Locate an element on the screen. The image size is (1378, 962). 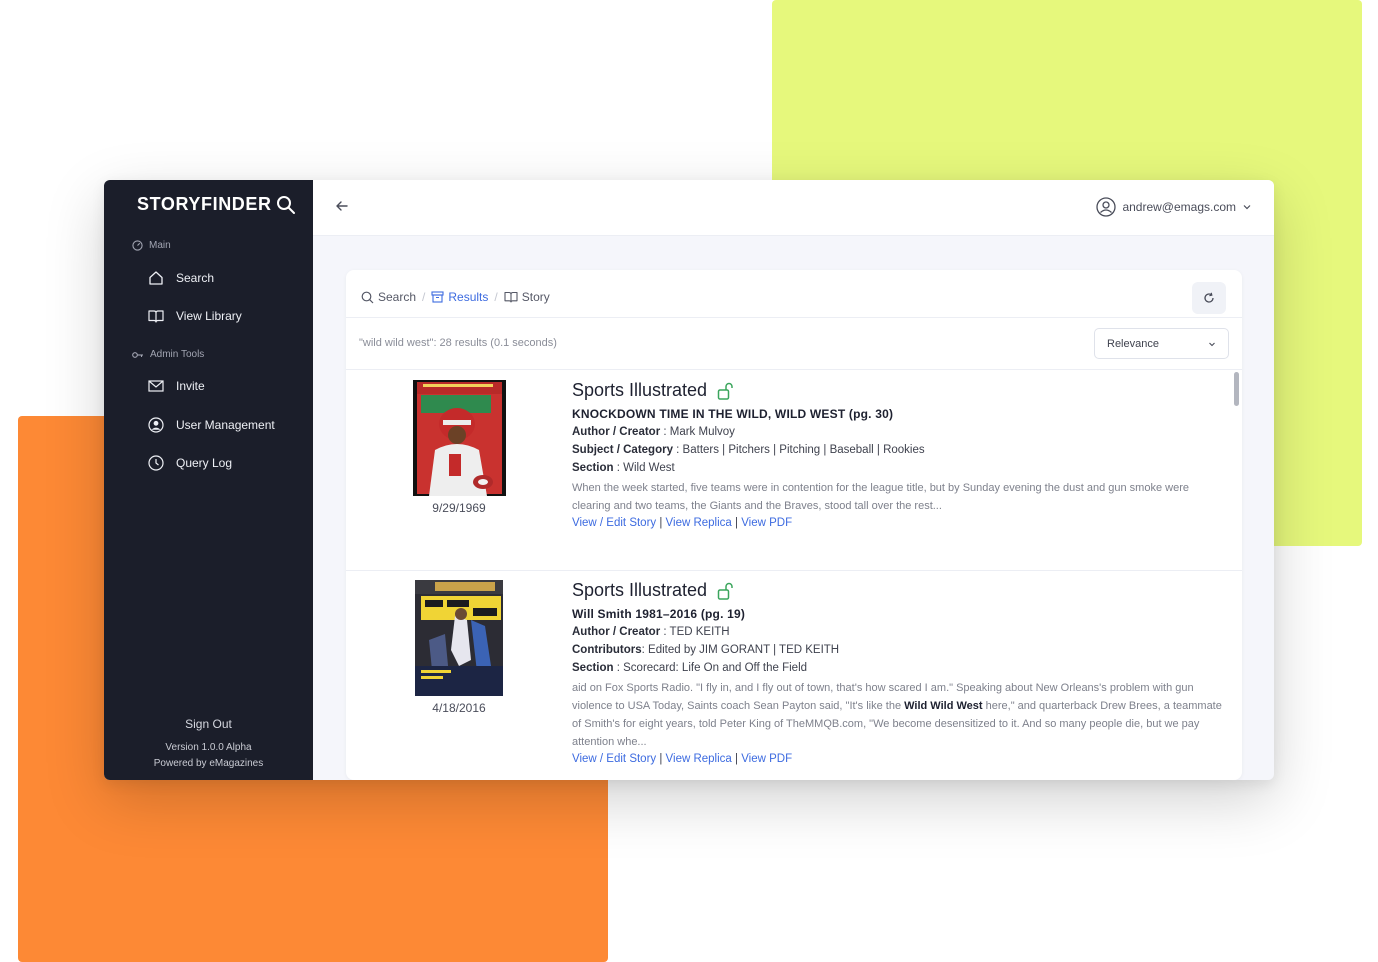
publication-date: 9/29/1969 is located at coordinates (459, 508).